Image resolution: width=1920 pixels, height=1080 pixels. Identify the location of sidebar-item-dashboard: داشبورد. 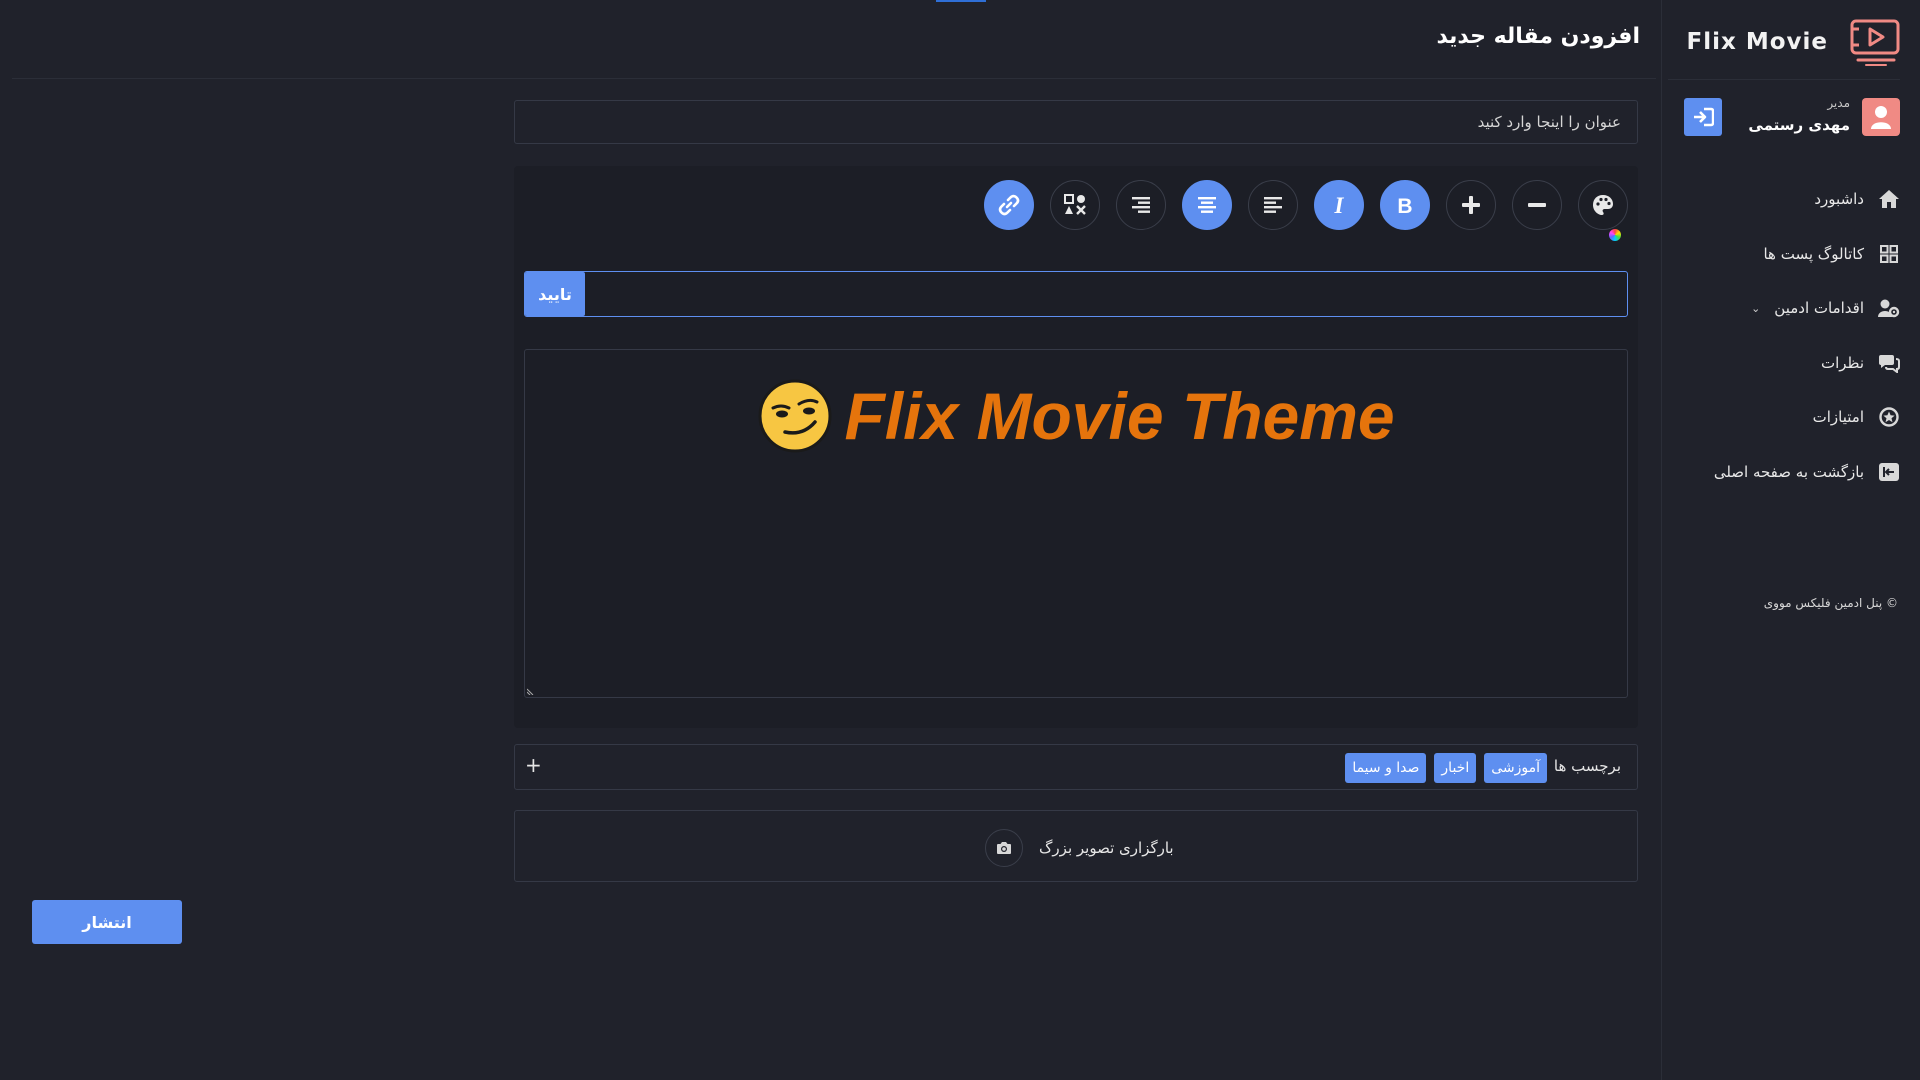
(1784, 199).